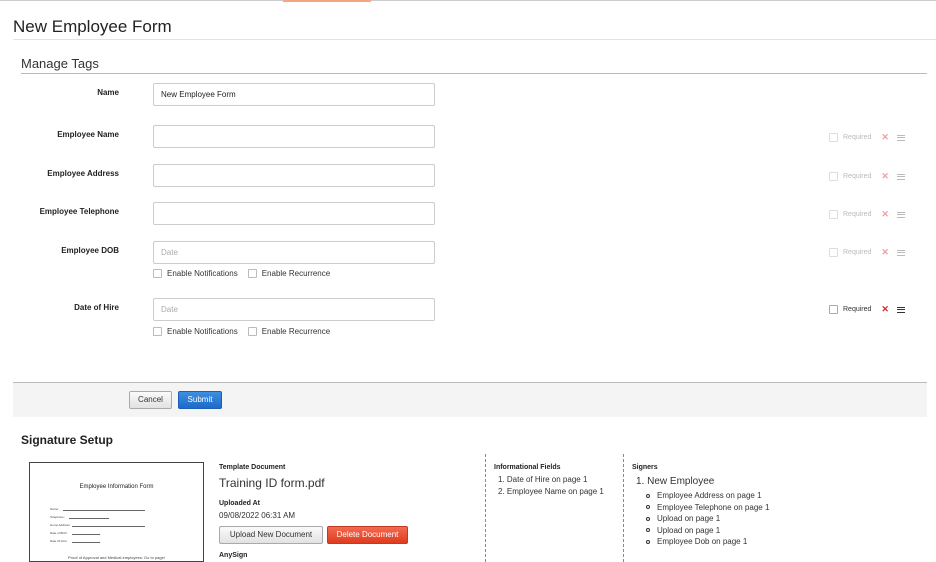 The width and height of the screenshot is (936, 562). Describe the element at coordinates (294, 213) in the screenshot. I see `employee-telephone-input` at that location.